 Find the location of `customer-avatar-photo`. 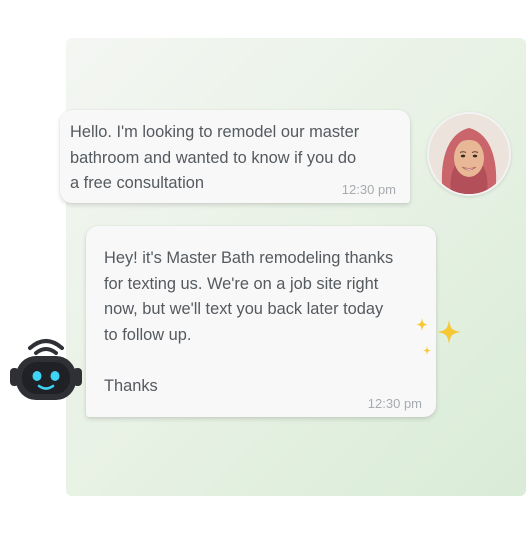

customer-avatar-photo is located at coordinates (469, 154).